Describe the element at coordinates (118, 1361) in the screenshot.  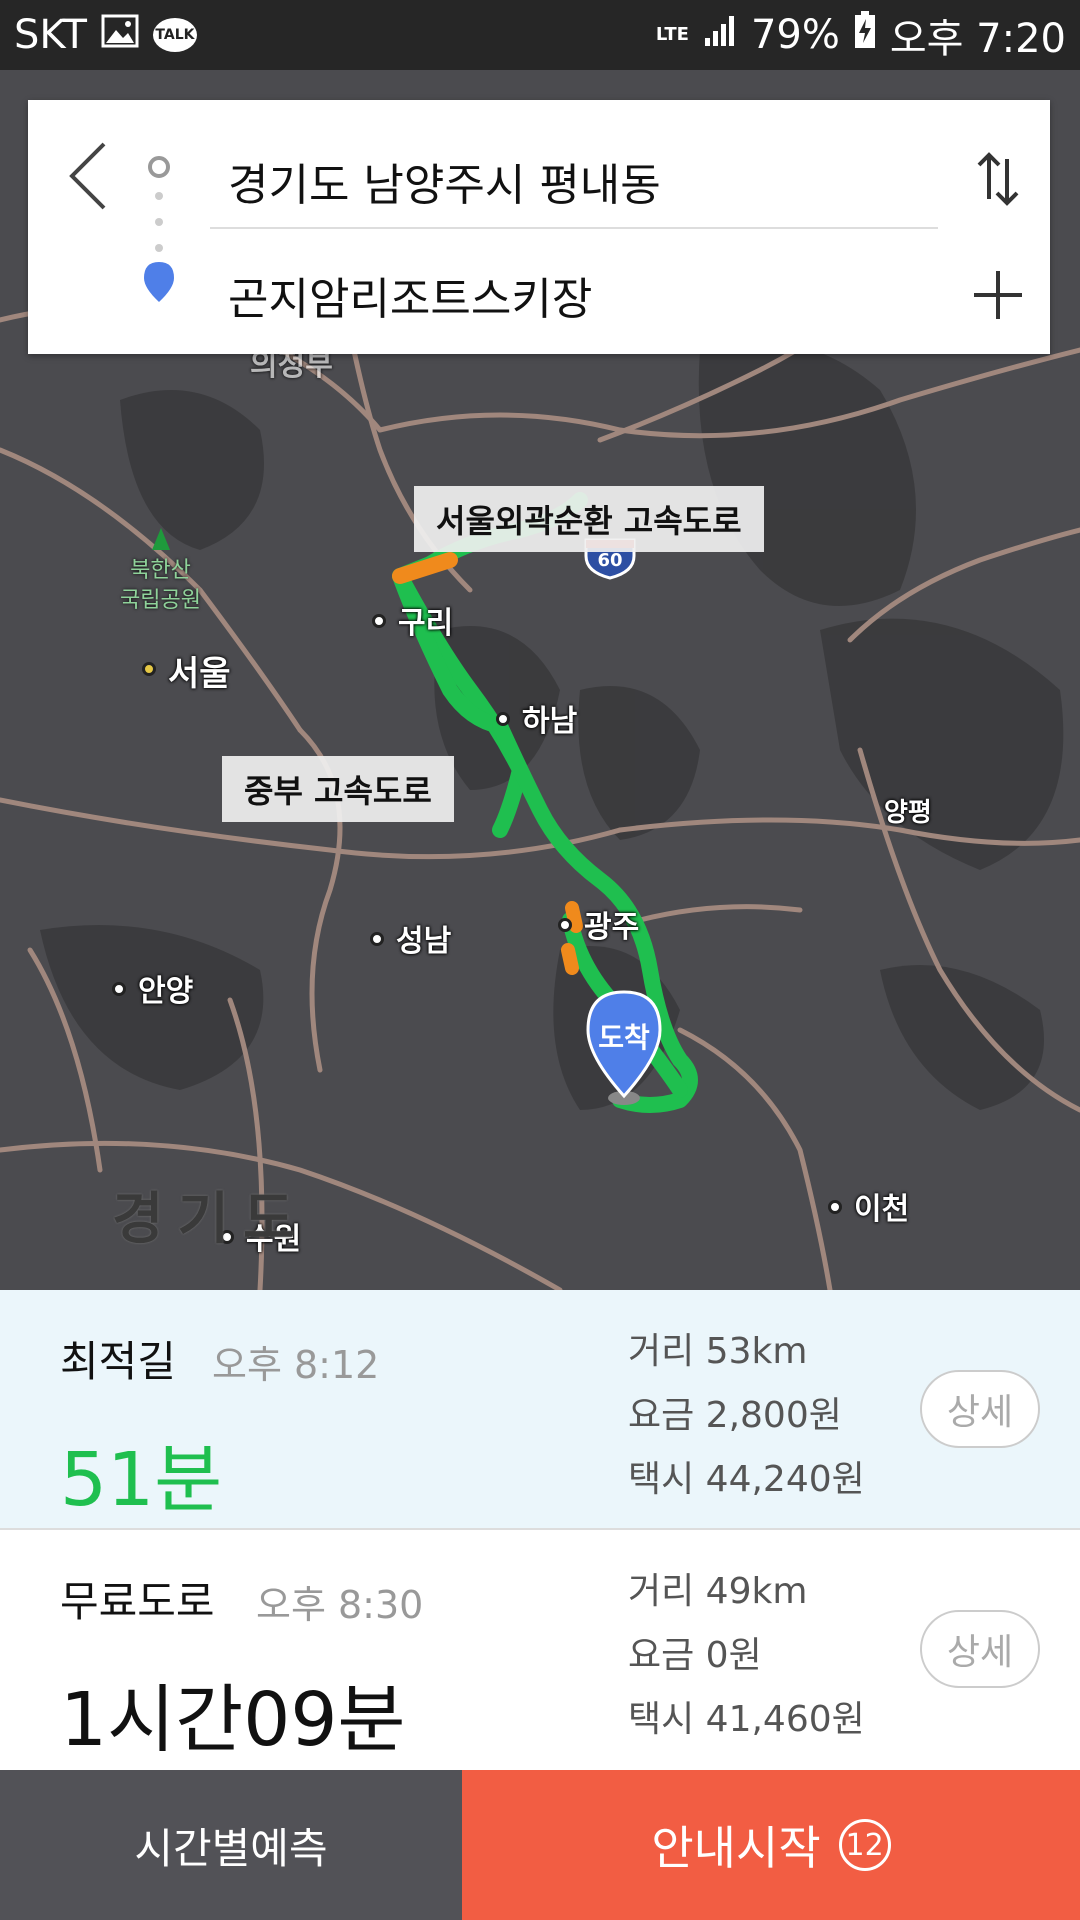
I see `route-name: 최적길` at that location.